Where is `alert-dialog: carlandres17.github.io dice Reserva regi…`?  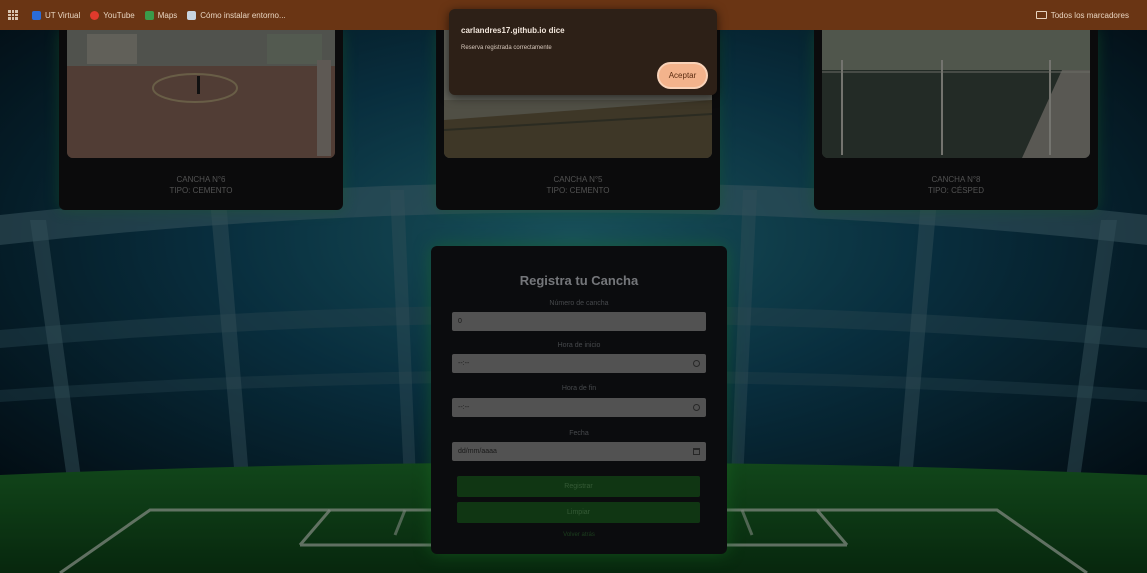
alert-dialog: carlandres17.github.io dice Reserva regi… is located at coordinates (583, 52).